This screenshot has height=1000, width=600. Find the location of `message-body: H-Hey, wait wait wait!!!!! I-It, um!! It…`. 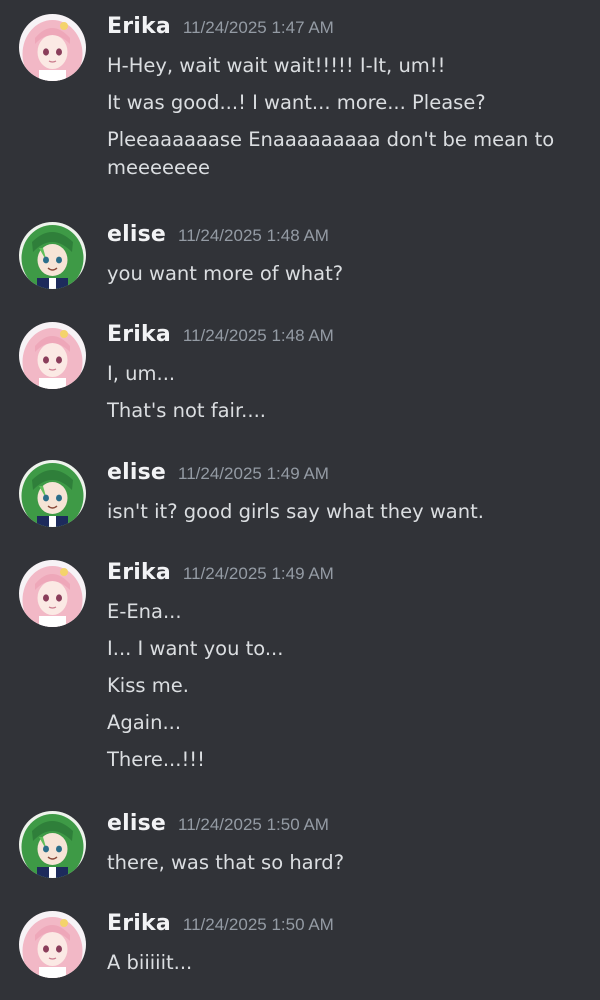

message-body: H-Hey, wait wait wait!!!!! I-It, um!! It… is located at coordinates (342, 121).